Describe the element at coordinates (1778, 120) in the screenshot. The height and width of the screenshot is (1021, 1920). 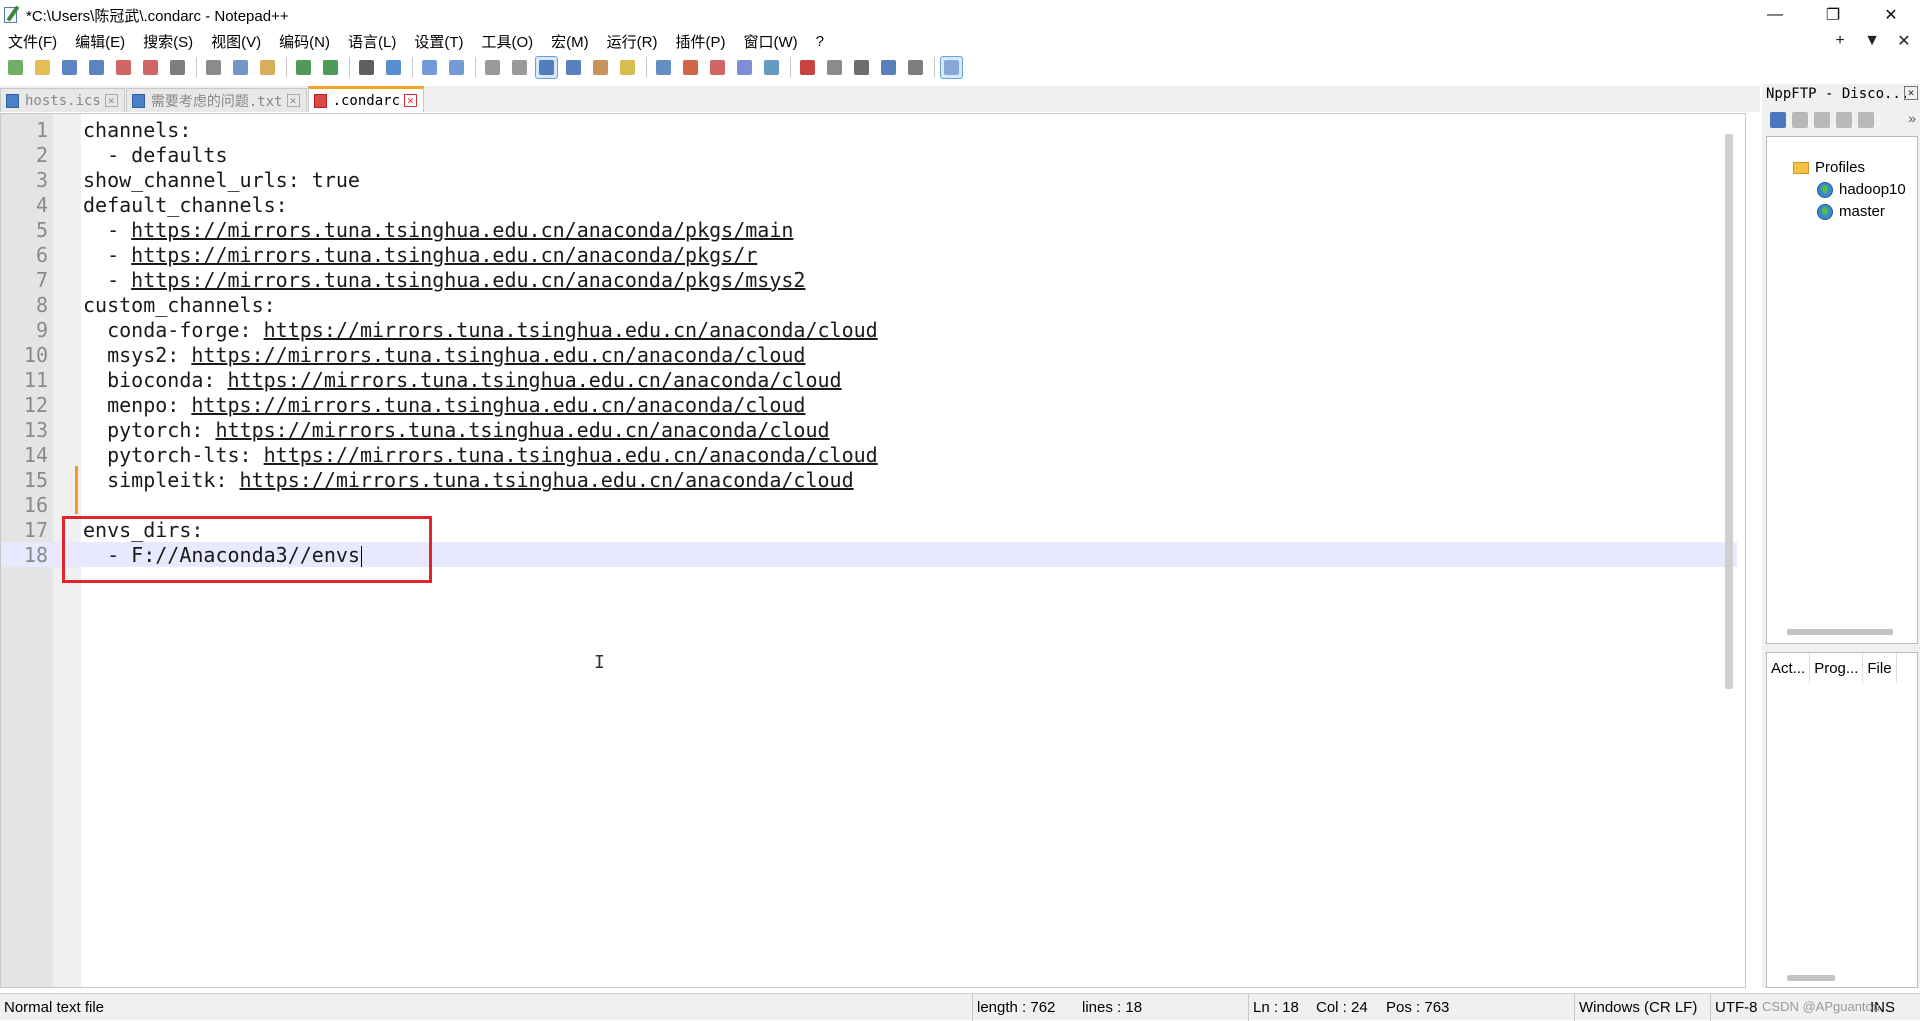
I see `connect-icon` at that location.